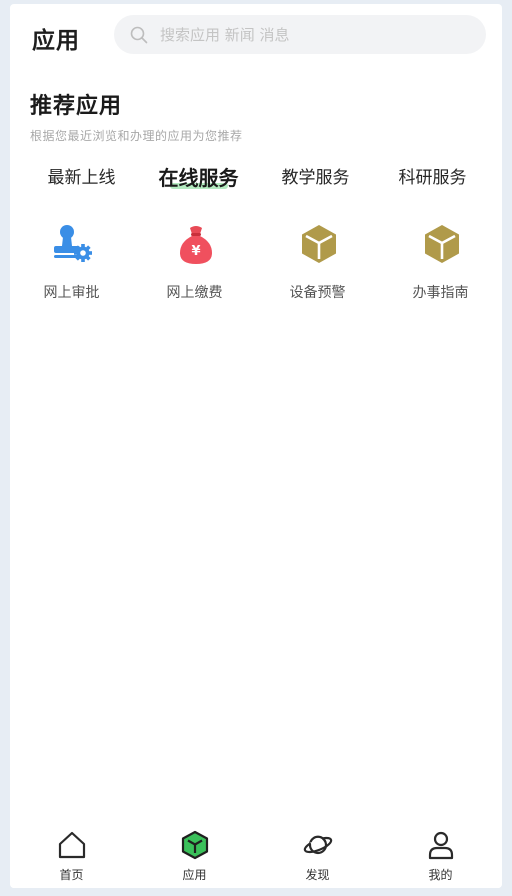  What do you see at coordinates (56, 41) in the screenshot?
I see `page-title: 应用` at bounding box center [56, 41].